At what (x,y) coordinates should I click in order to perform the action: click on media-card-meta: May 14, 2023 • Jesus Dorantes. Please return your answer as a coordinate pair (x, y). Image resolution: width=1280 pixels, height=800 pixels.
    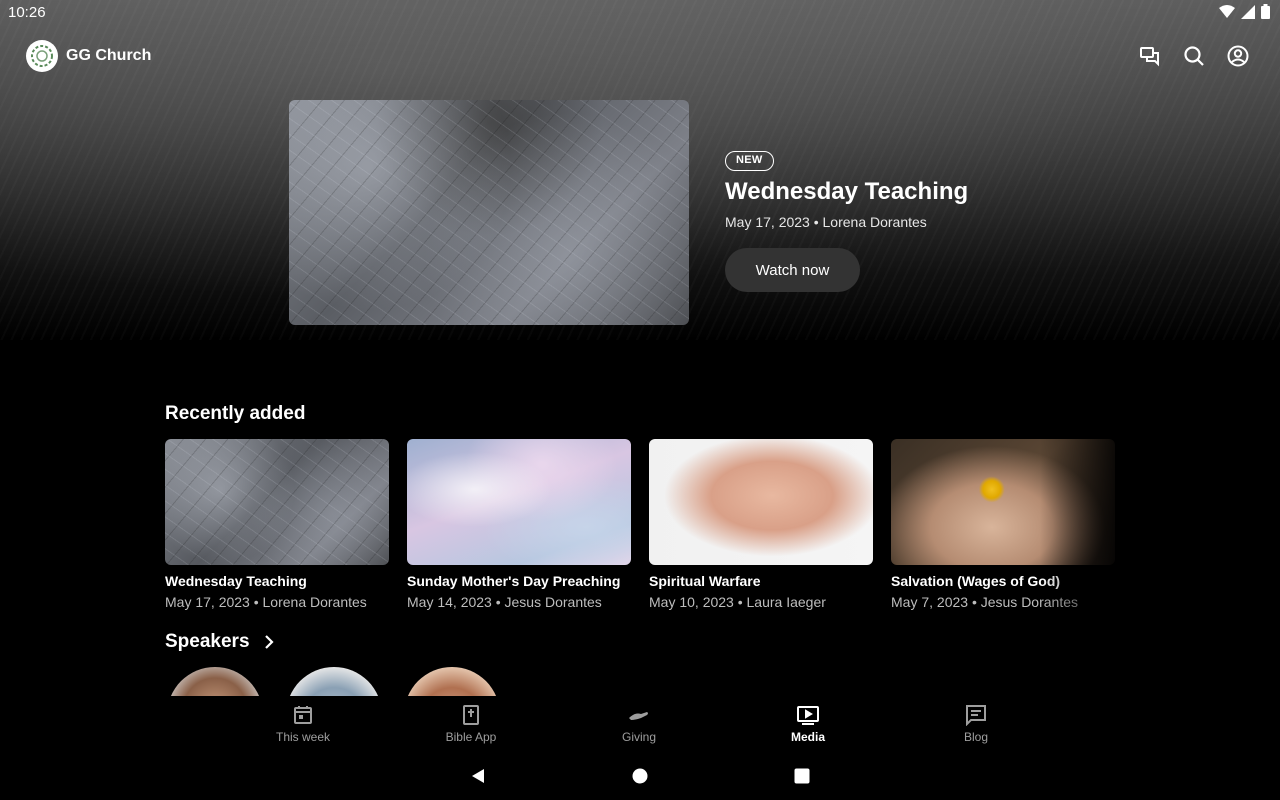
    Looking at the image, I should click on (504, 602).